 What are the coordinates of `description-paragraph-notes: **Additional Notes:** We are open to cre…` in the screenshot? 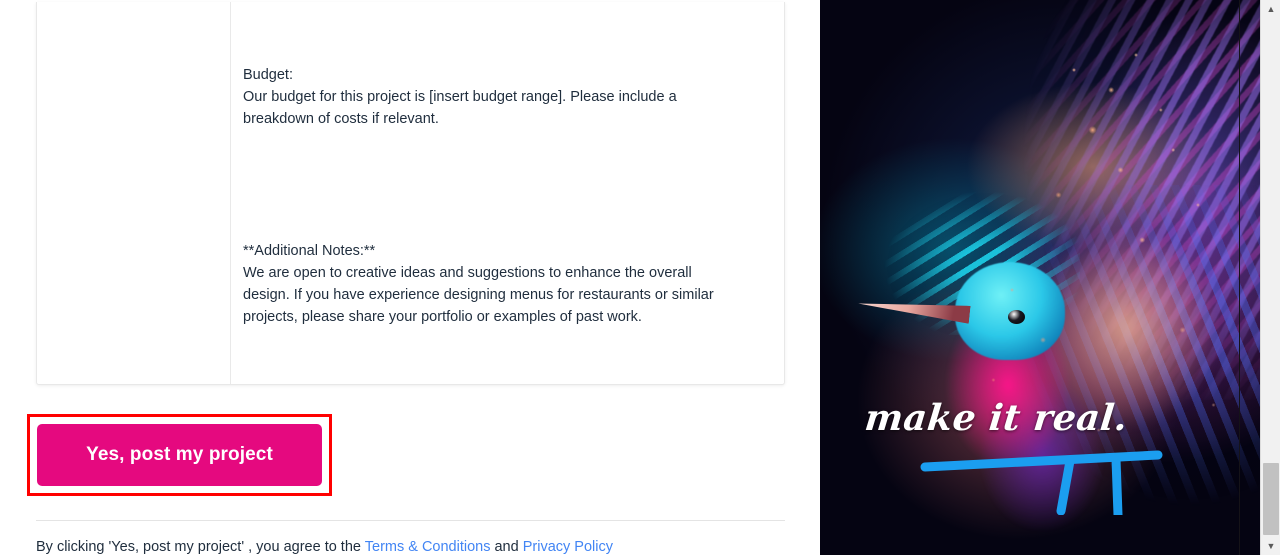 It's located at (478, 284).